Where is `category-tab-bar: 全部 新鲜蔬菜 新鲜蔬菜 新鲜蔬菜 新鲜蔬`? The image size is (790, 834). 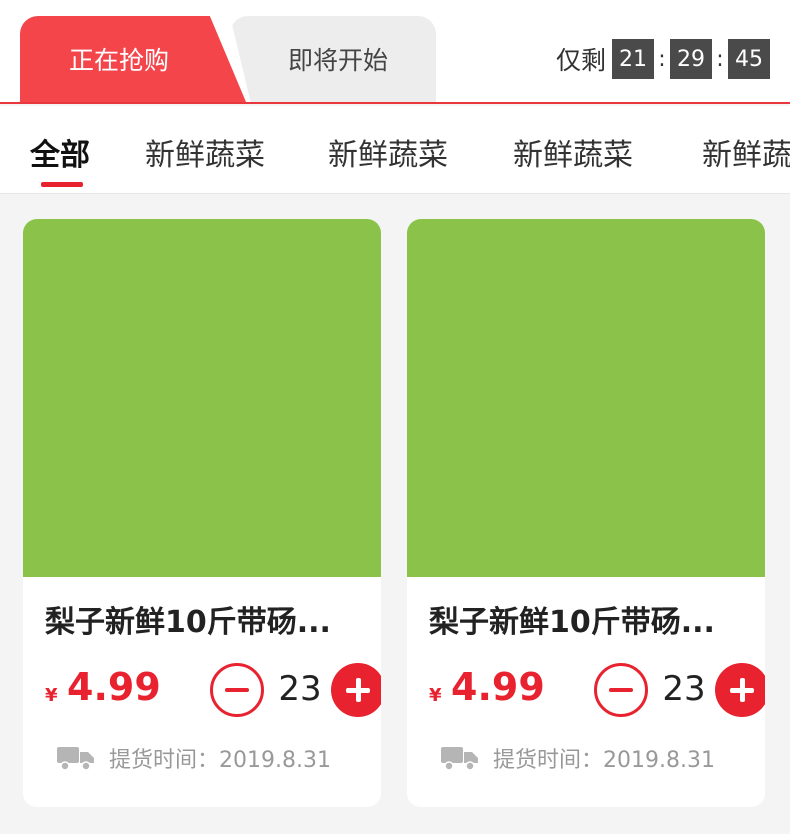
category-tab-bar: 全部 新鲜蔬菜 新鲜蔬菜 新鲜蔬菜 新鲜蔬 is located at coordinates (395, 150).